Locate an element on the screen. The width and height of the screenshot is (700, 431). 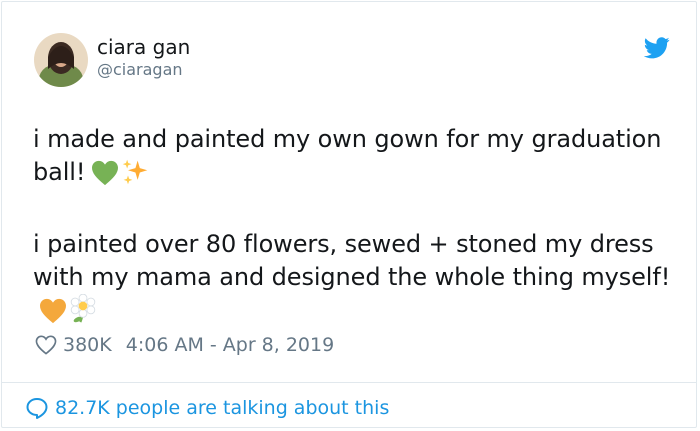
speech-bubble-icon is located at coordinates (37, 408).